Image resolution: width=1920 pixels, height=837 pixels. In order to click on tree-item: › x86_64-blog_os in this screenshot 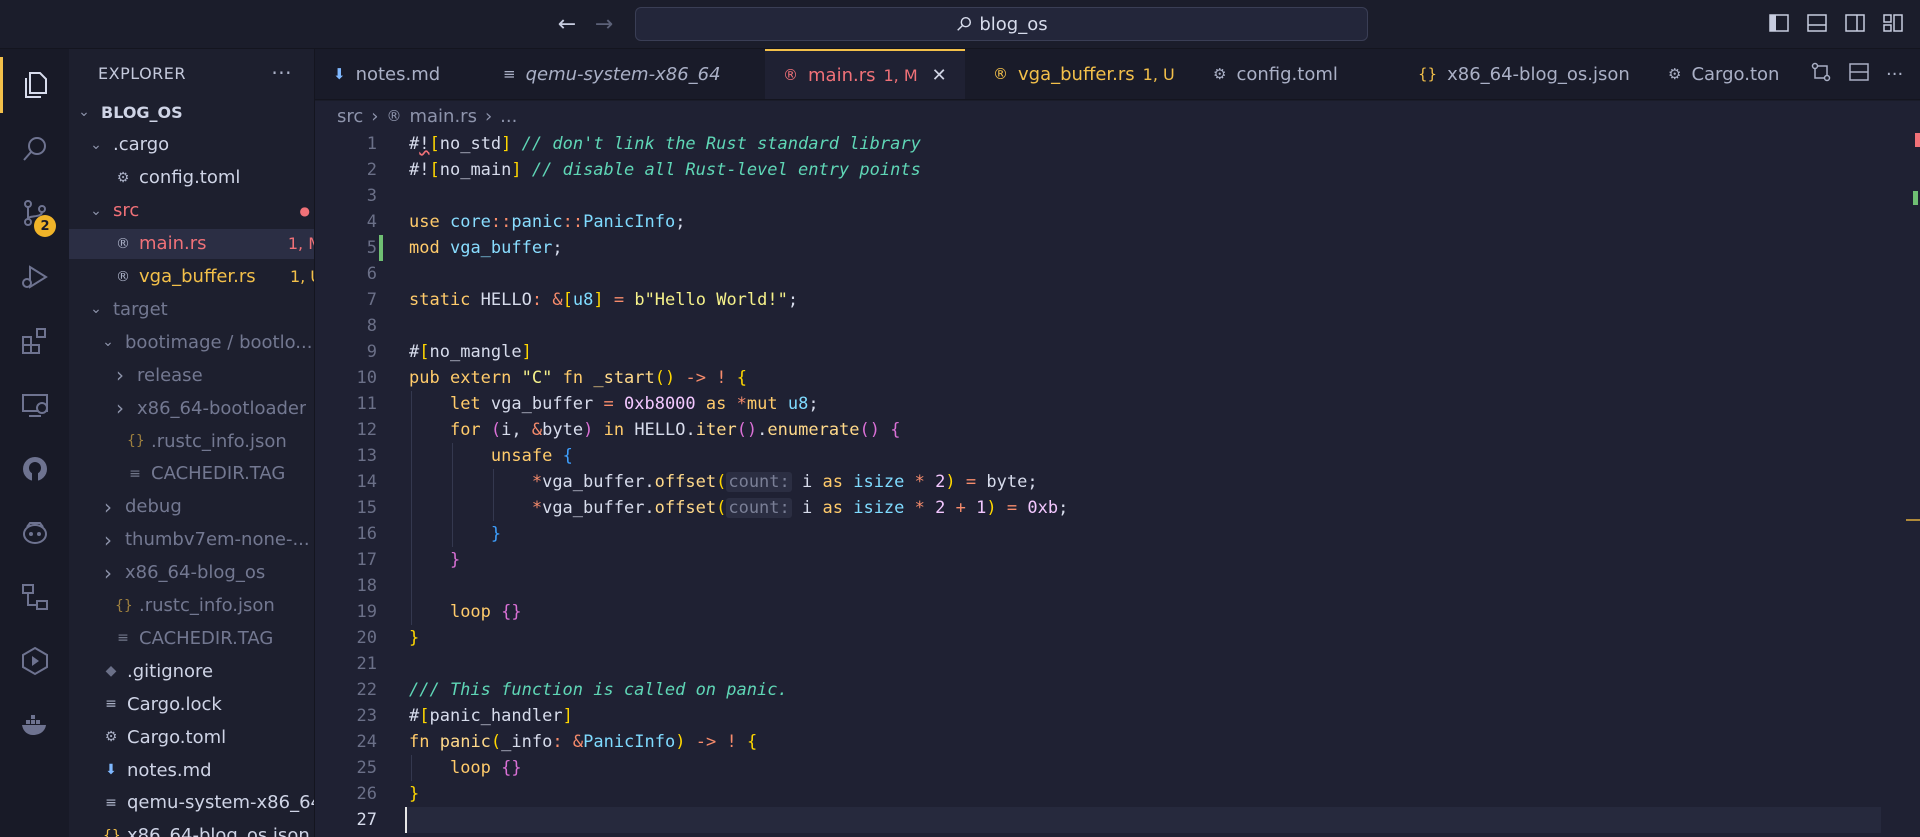, I will do `click(191, 573)`.